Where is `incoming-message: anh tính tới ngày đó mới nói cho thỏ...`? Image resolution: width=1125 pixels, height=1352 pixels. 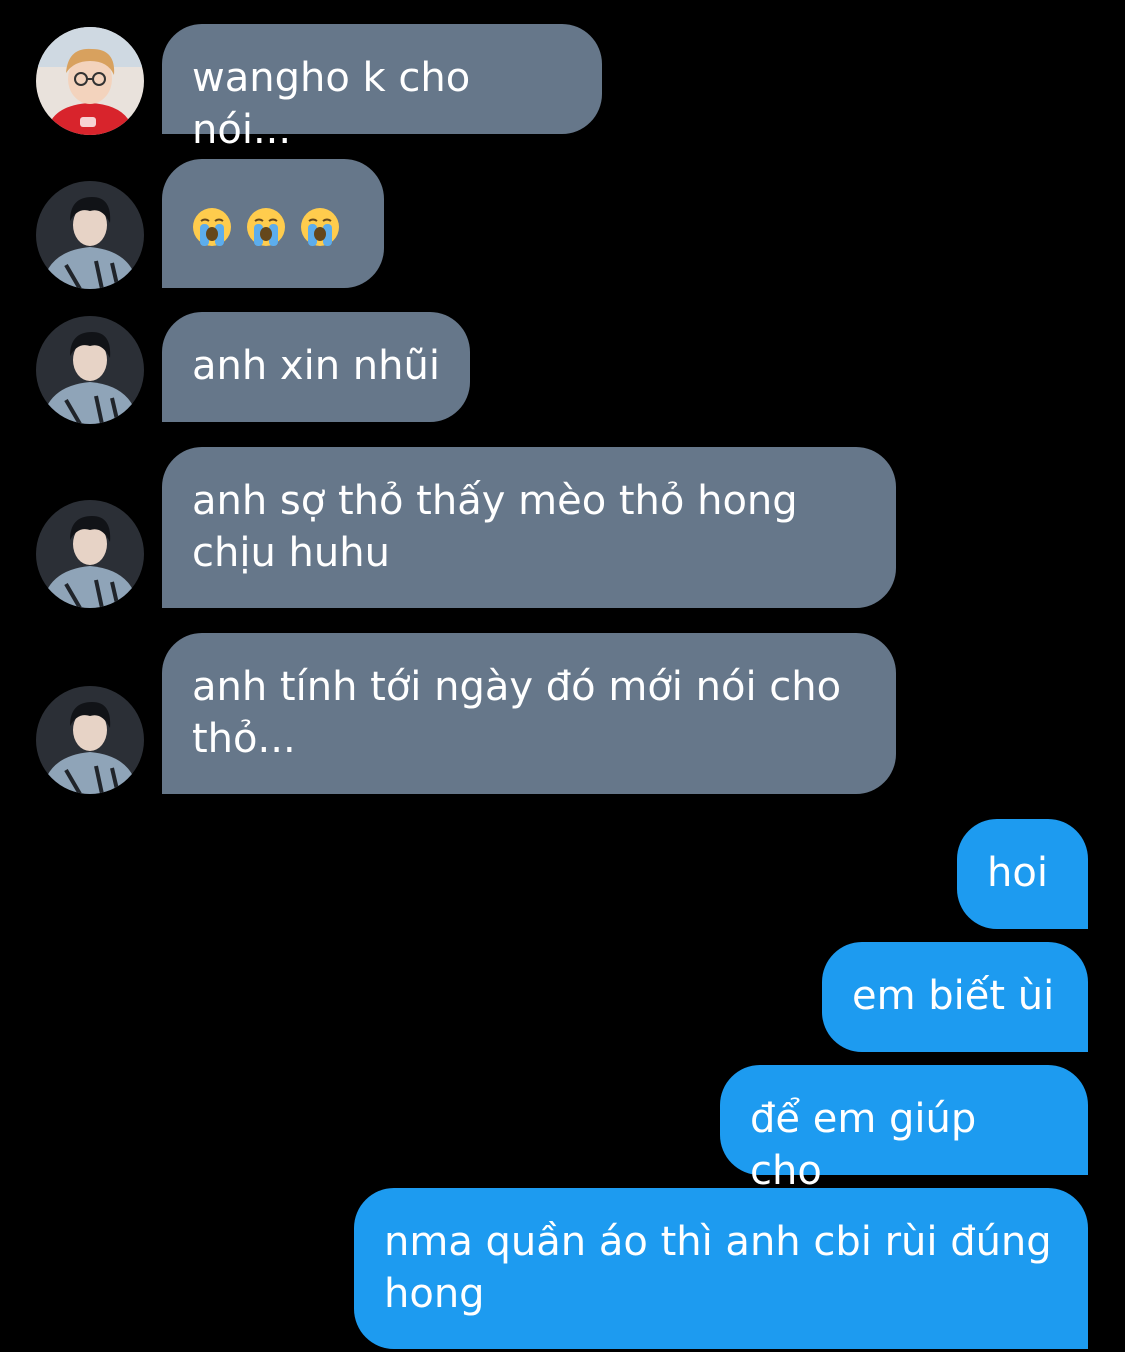
incoming-message: anh tính tới ngày đó mới nói cho thỏ... is located at coordinates (529, 713).